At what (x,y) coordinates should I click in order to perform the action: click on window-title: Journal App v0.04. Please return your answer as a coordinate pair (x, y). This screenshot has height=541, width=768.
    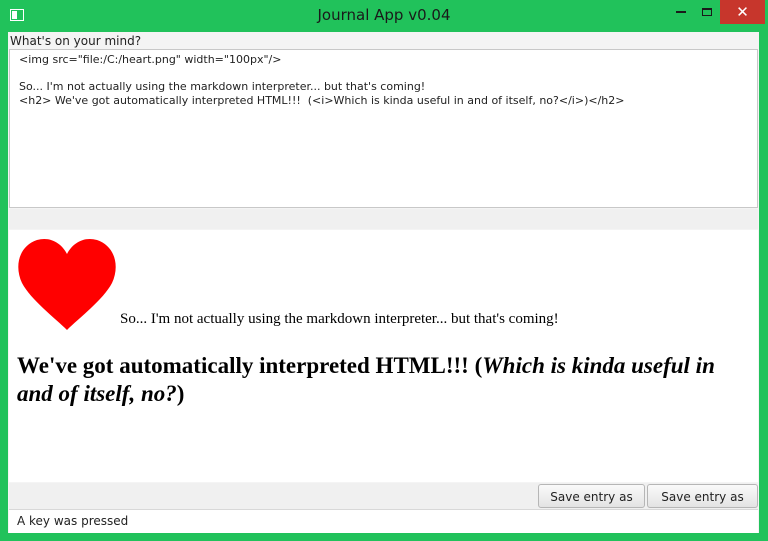
    Looking at the image, I should click on (384, 15).